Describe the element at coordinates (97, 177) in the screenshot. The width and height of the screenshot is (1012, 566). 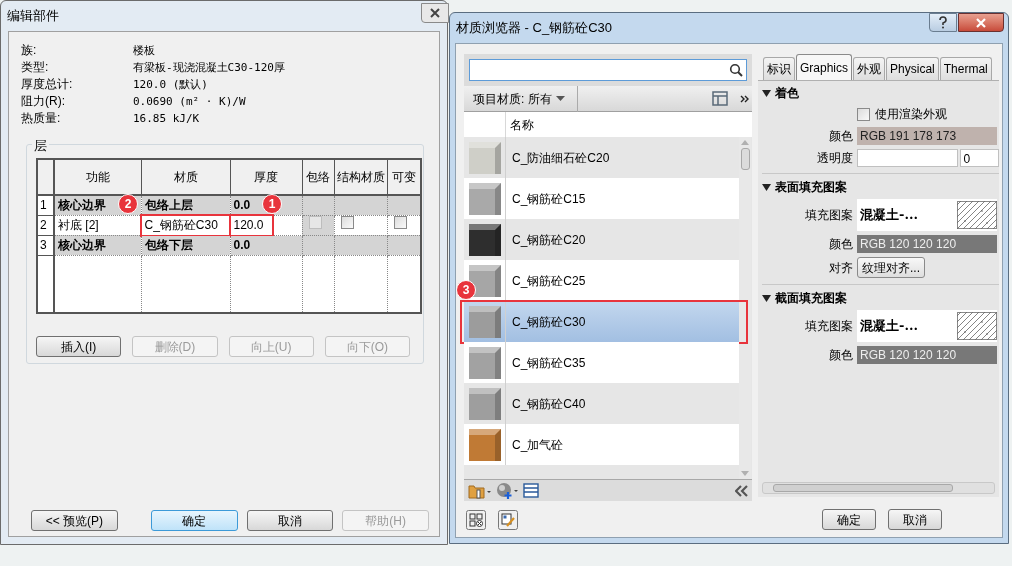
I see `column-header: 功能` at that location.